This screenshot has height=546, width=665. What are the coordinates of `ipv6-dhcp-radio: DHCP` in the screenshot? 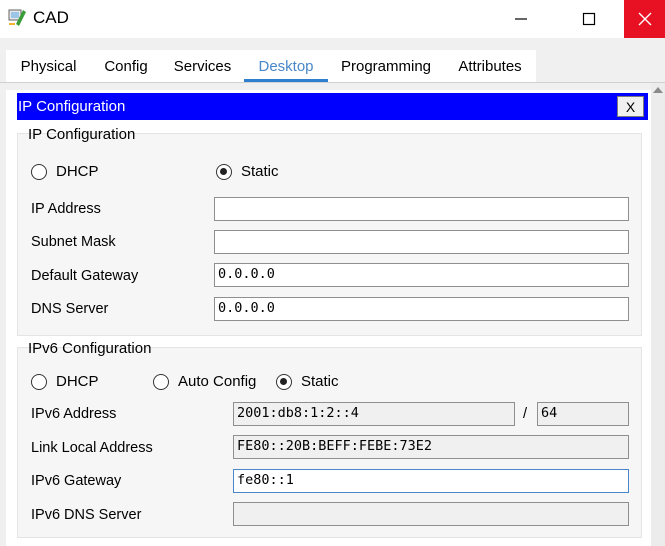 It's located at (65, 381).